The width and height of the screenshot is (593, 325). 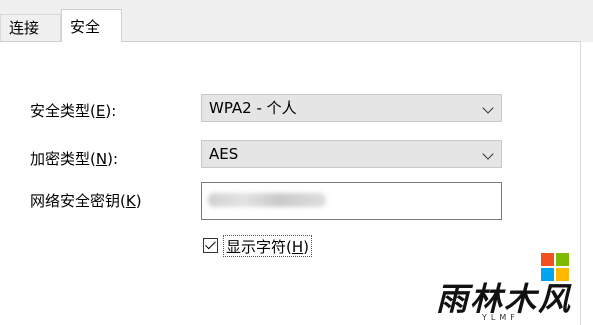 What do you see at coordinates (24, 28) in the screenshot?
I see `tab-connection-label: 连接` at bounding box center [24, 28].